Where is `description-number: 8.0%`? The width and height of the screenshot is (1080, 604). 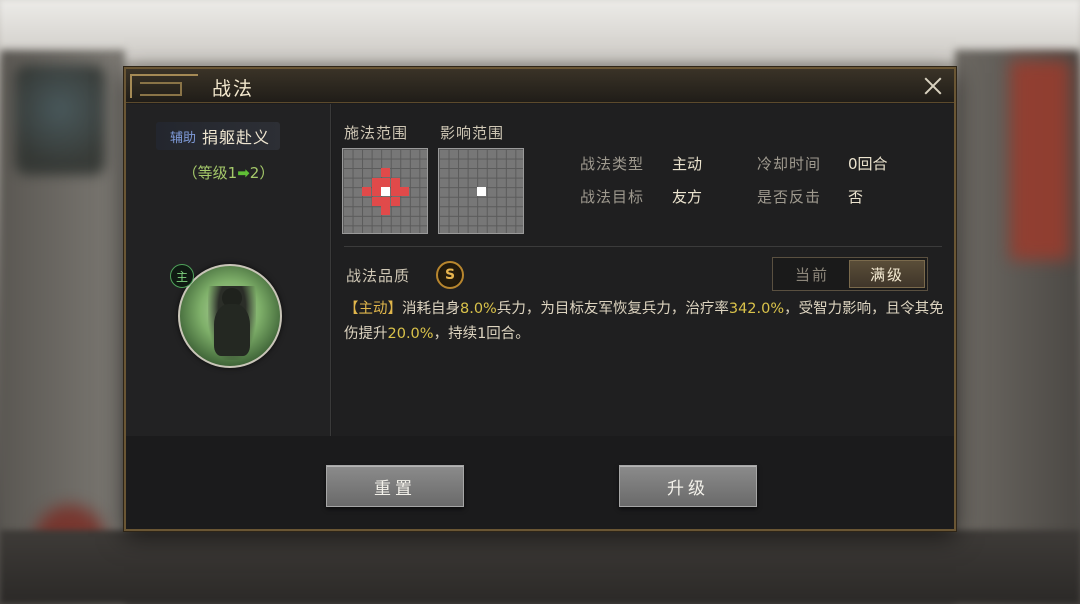 description-number: 8.0% is located at coordinates (478, 309).